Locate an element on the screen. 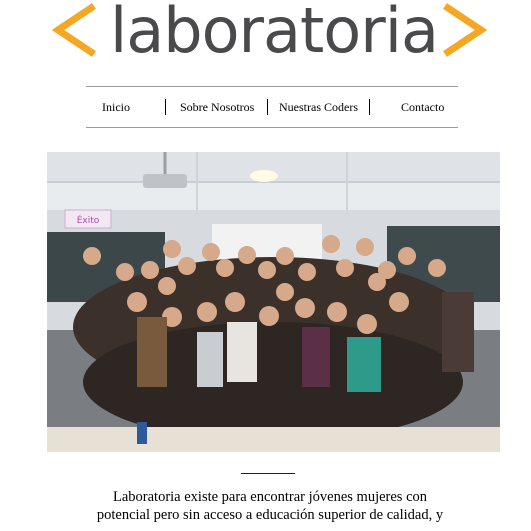 Image resolution: width=531 pixels, height=531 pixels. nav-nuestras-coders: Nuestras Coders is located at coordinates (318, 107).